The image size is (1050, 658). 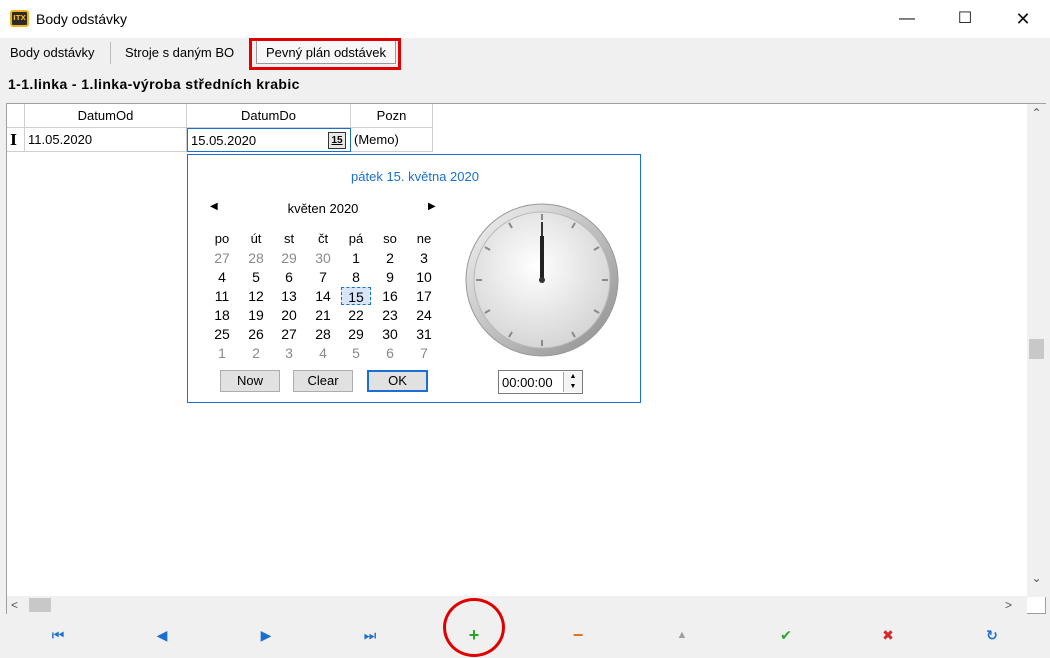 What do you see at coordinates (370, 635) in the screenshot?
I see `last-record-icon: ⏭` at bounding box center [370, 635].